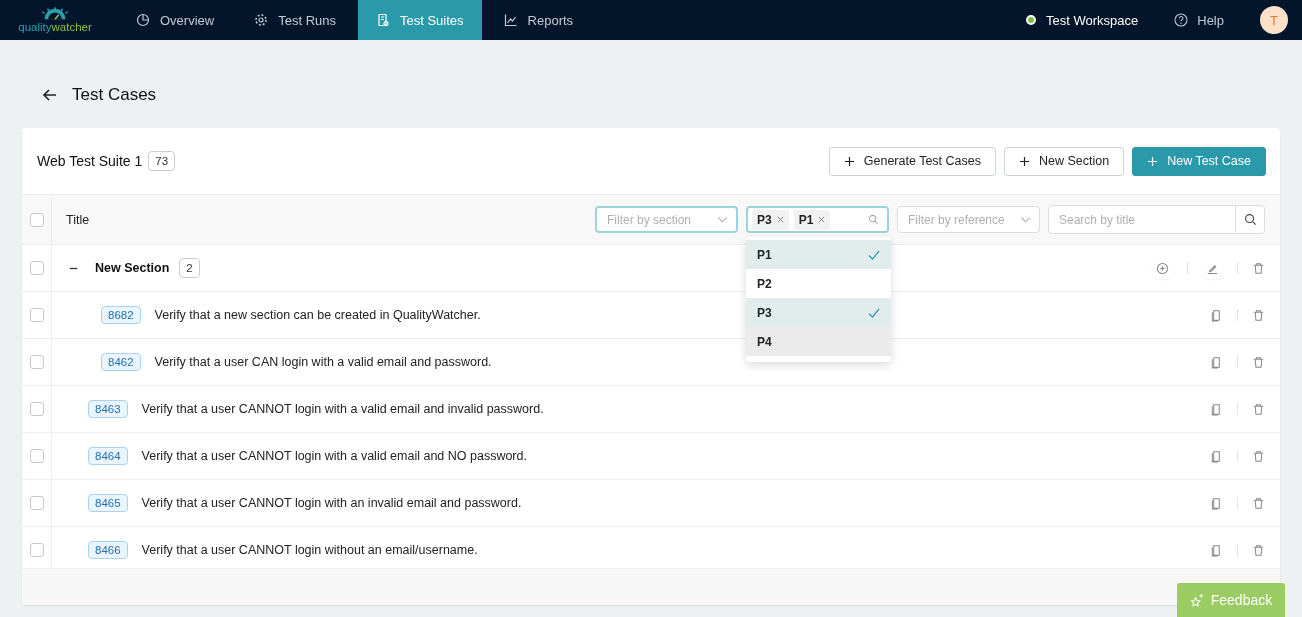 The height and width of the screenshot is (617, 1302). What do you see at coordinates (108, 456) in the screenshot?
I see `case-id: 8464` at bounding box center [108, 456].